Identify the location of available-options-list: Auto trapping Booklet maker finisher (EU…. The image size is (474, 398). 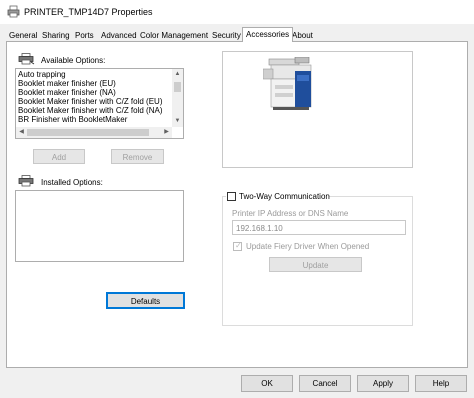
(99, 103).